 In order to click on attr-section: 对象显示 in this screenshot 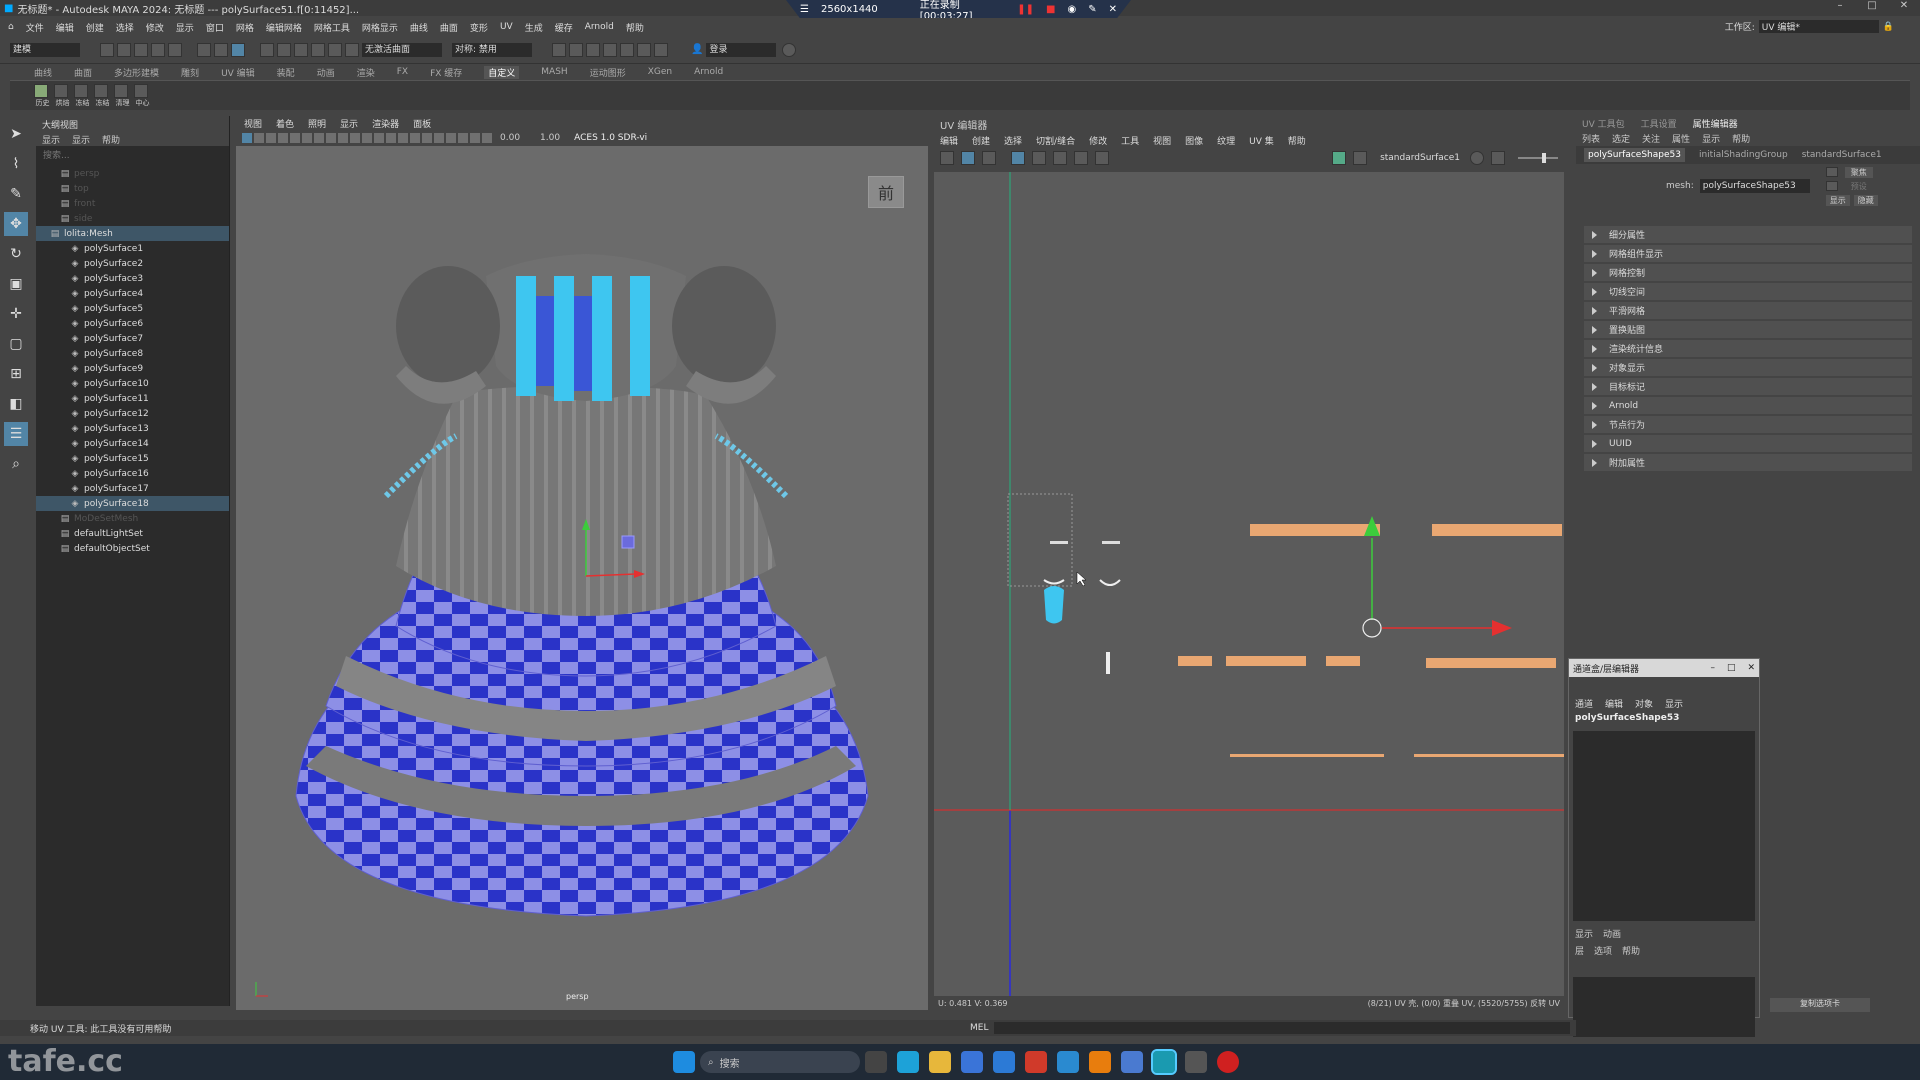, I will do `click(1748, 367)`.